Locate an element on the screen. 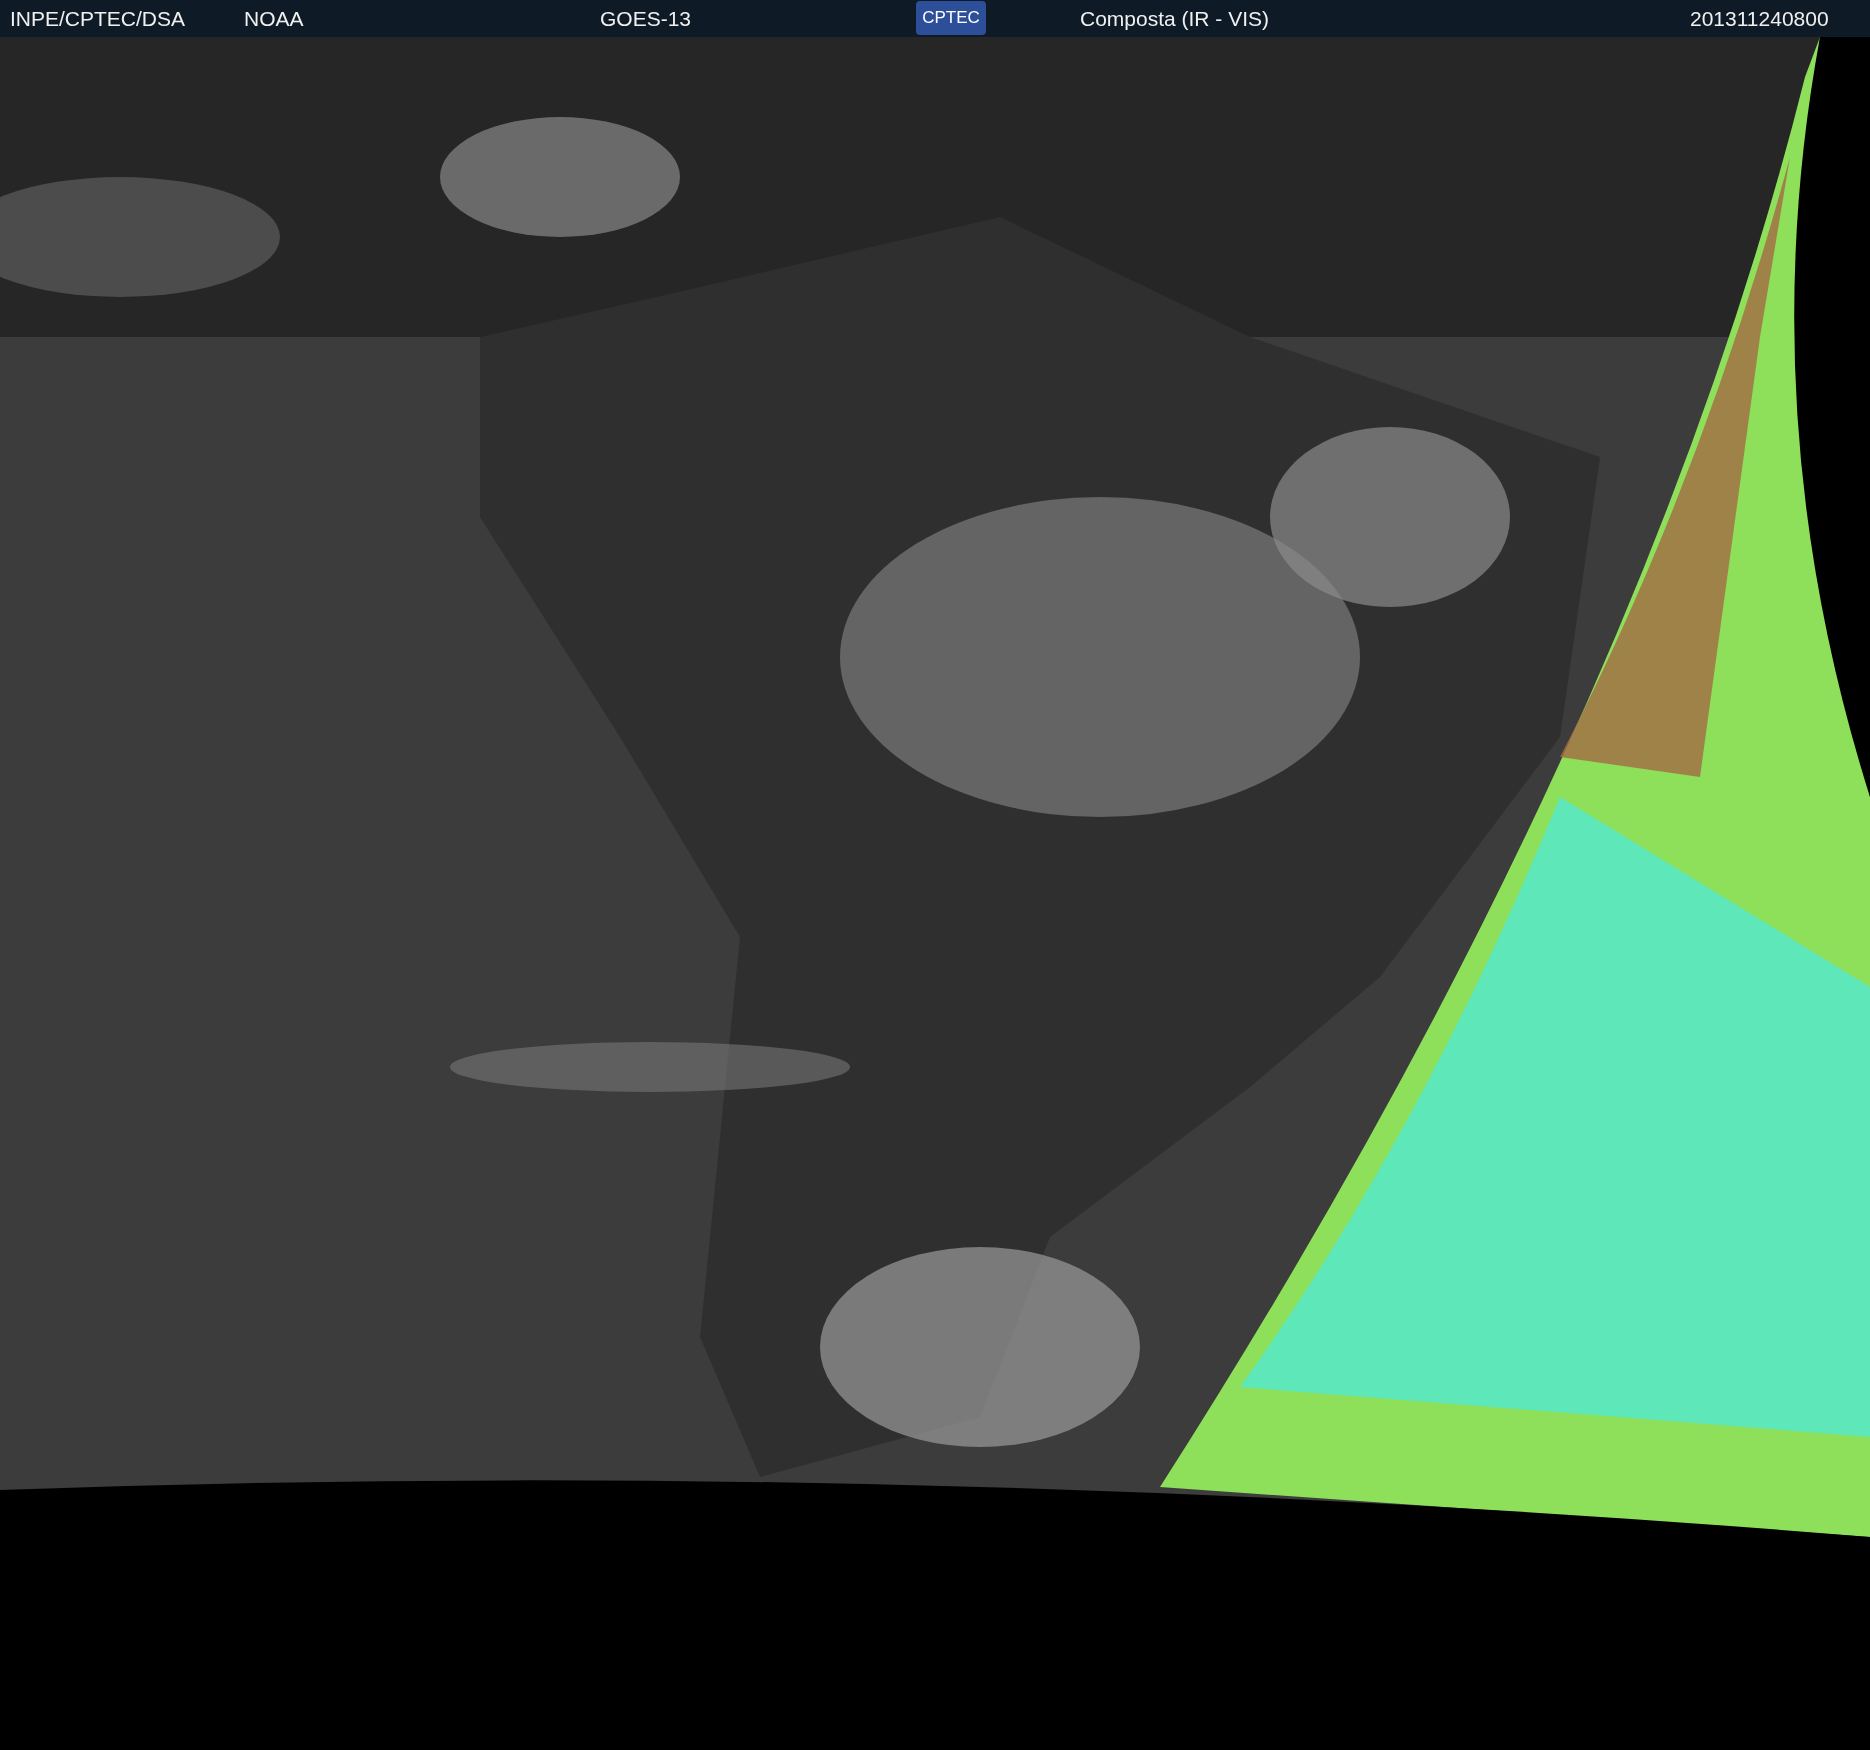 The height and width of the screenshot is (1750, 1870). header-text: INPE/CPTEC/DSA is located at coordinates (98, 18).